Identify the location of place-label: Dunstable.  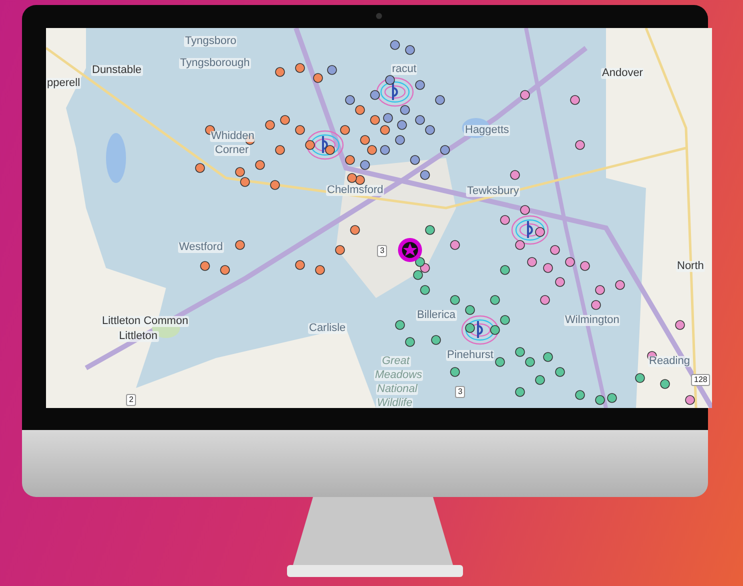
(117, 70).